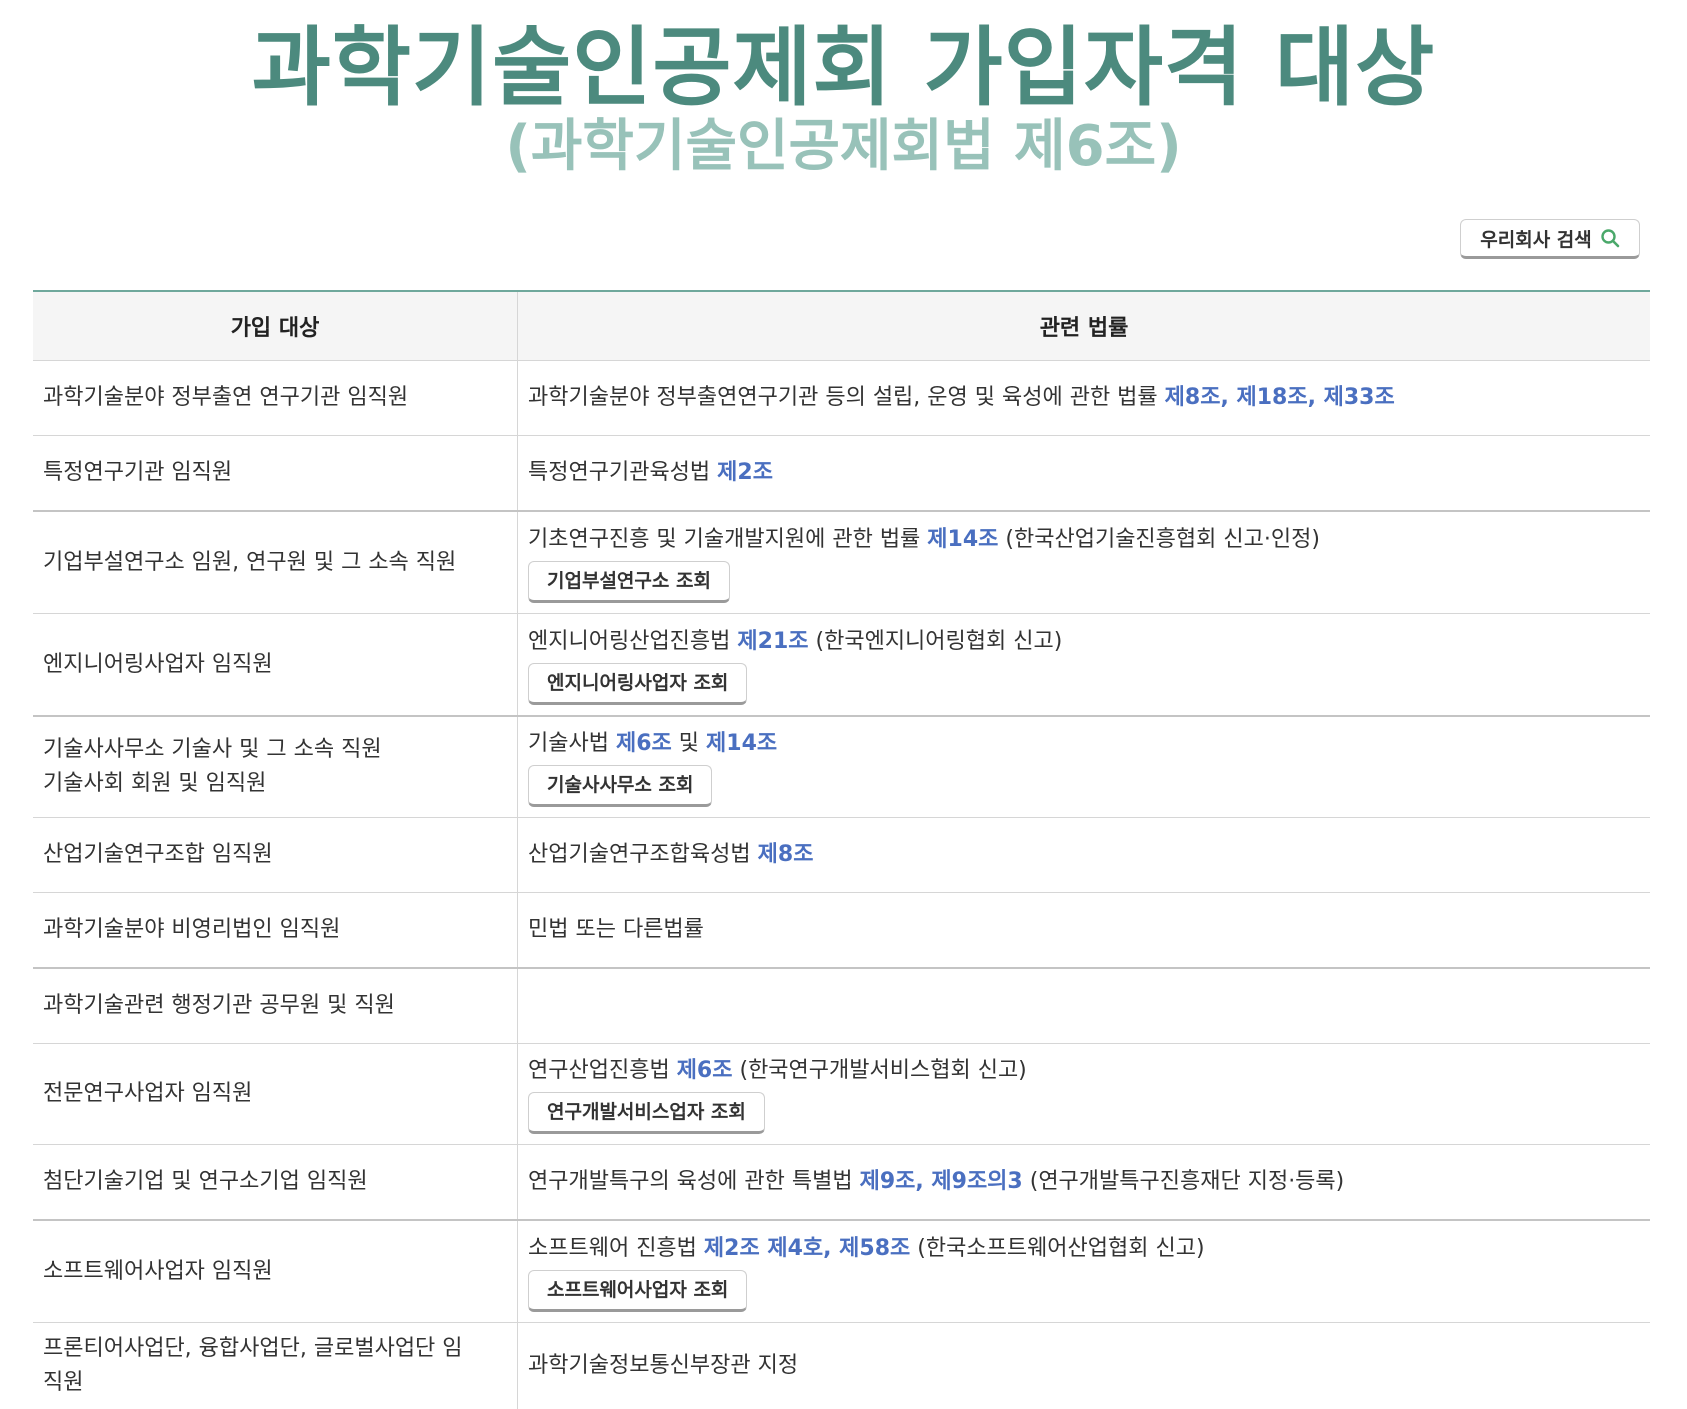 This screenshot has width=1687, height=1409. I want to click on law-text: 연구산업진흥법, so click(599, 1070).